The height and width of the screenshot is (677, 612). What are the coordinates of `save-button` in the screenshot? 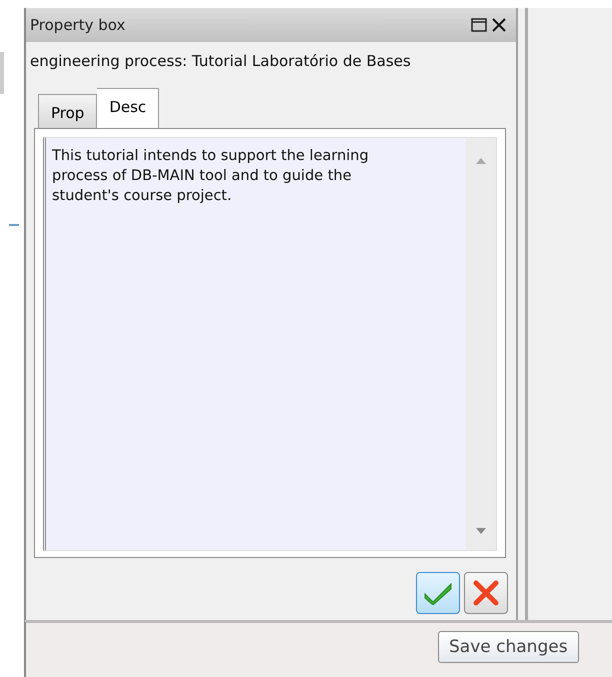 It's located at (438, 593).